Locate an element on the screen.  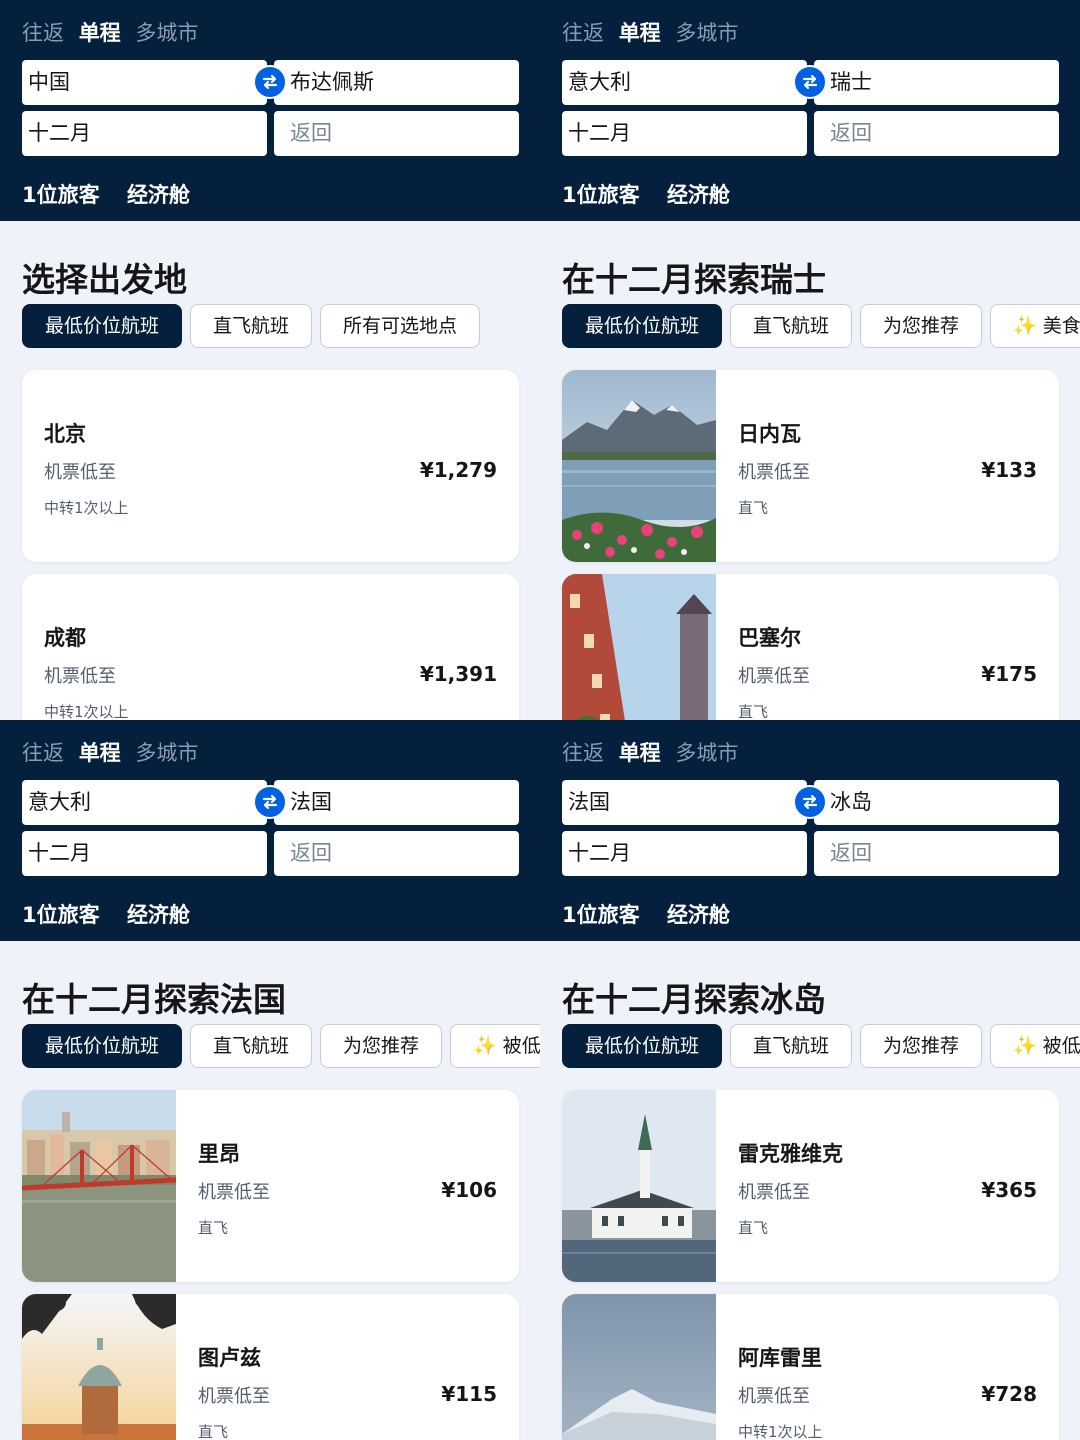
destination-field: 法国 is located at coordinates (396, 802).